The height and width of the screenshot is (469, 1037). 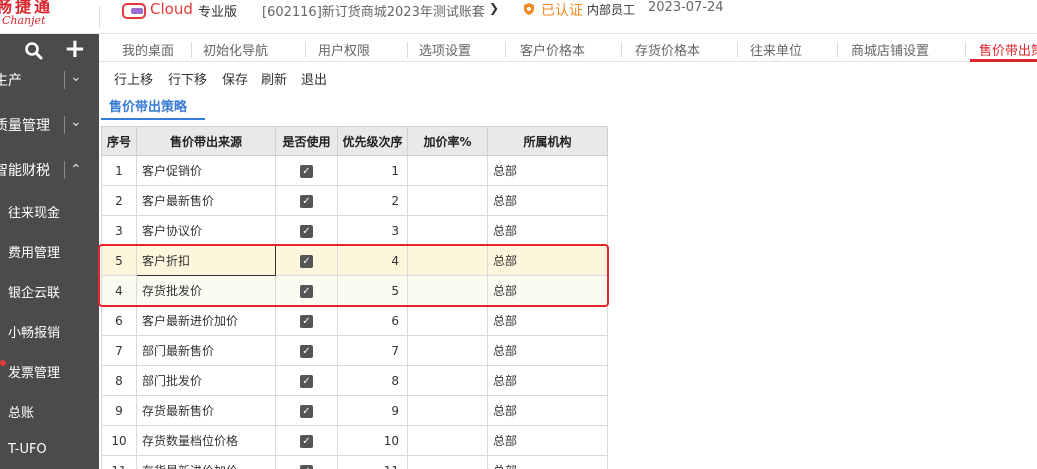 What do you see at coordinates (206, 410) in the screenshot?
I see `source-cell: 存货最新售价` at bounding box center [206, 410].